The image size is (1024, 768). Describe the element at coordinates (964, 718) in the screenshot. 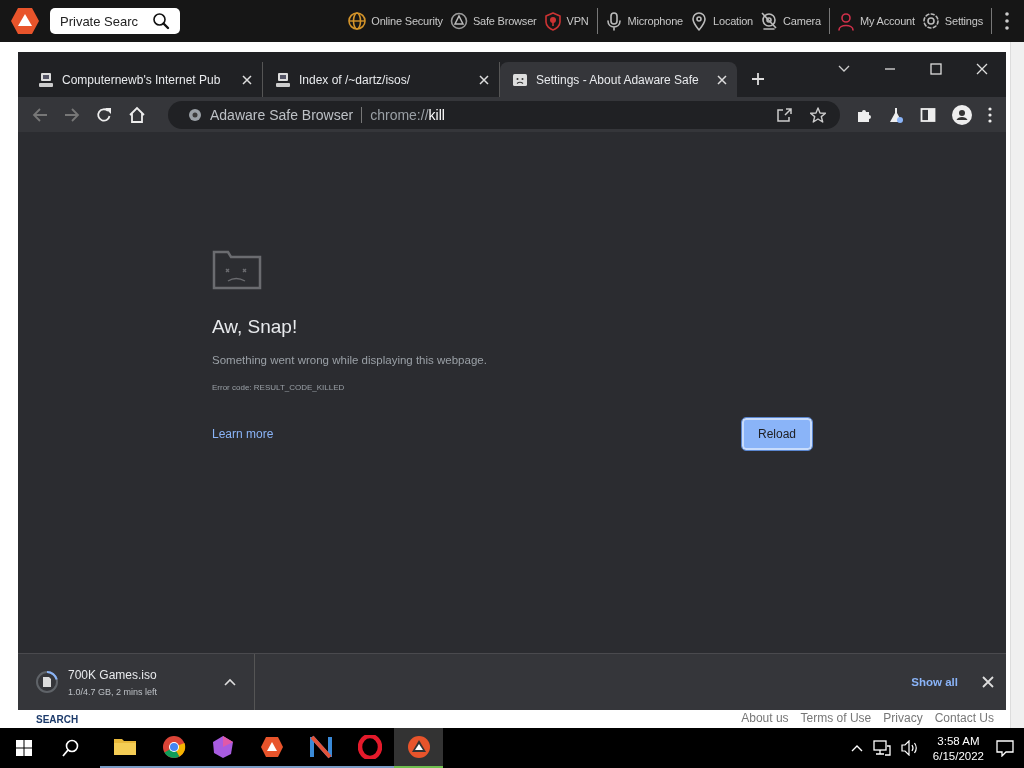

I see `footer-link: Contact Us` at that location.